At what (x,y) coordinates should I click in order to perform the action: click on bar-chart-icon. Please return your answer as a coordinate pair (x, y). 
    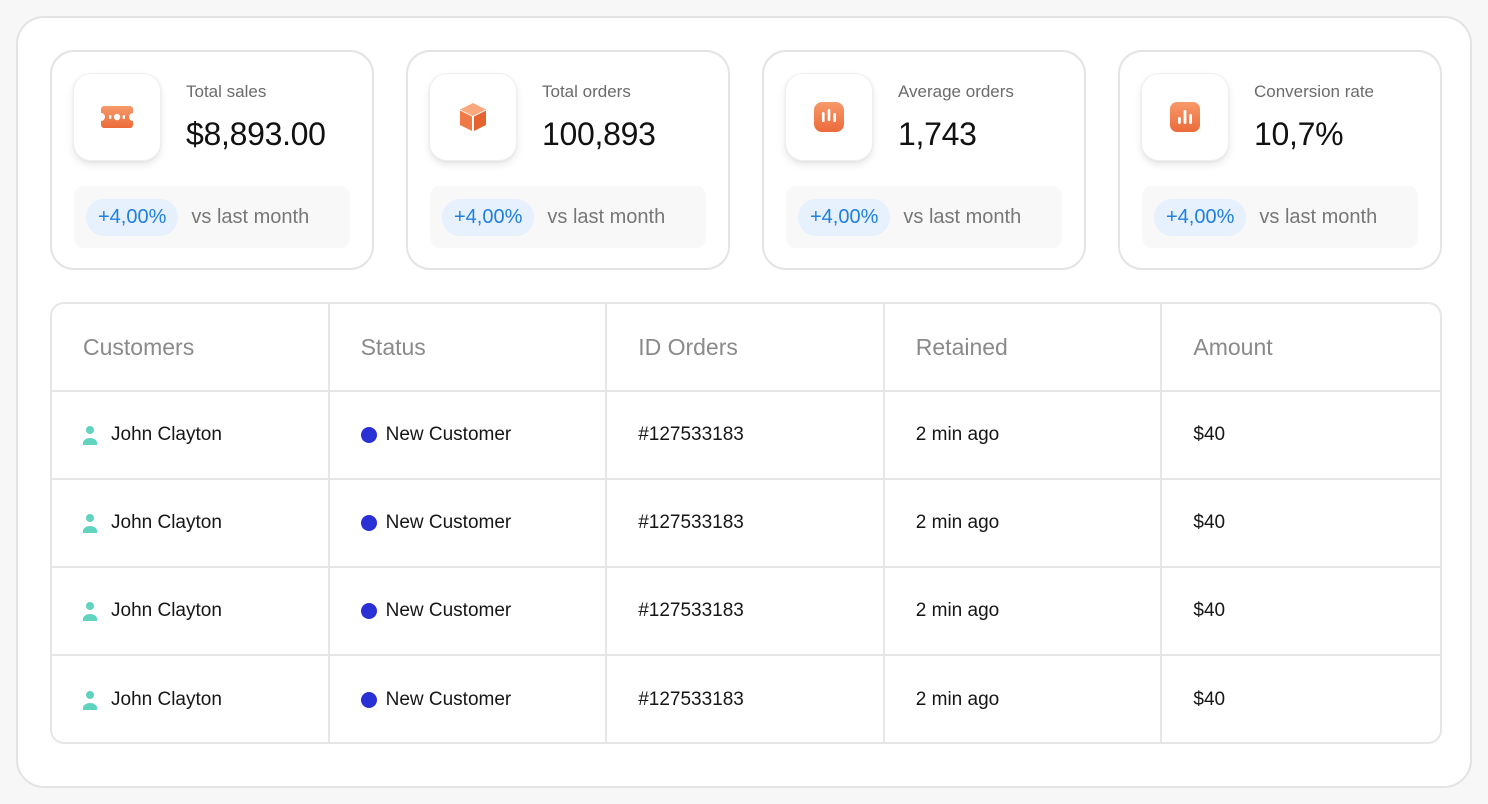
    Looking at the image, I should click on (1185, 117).